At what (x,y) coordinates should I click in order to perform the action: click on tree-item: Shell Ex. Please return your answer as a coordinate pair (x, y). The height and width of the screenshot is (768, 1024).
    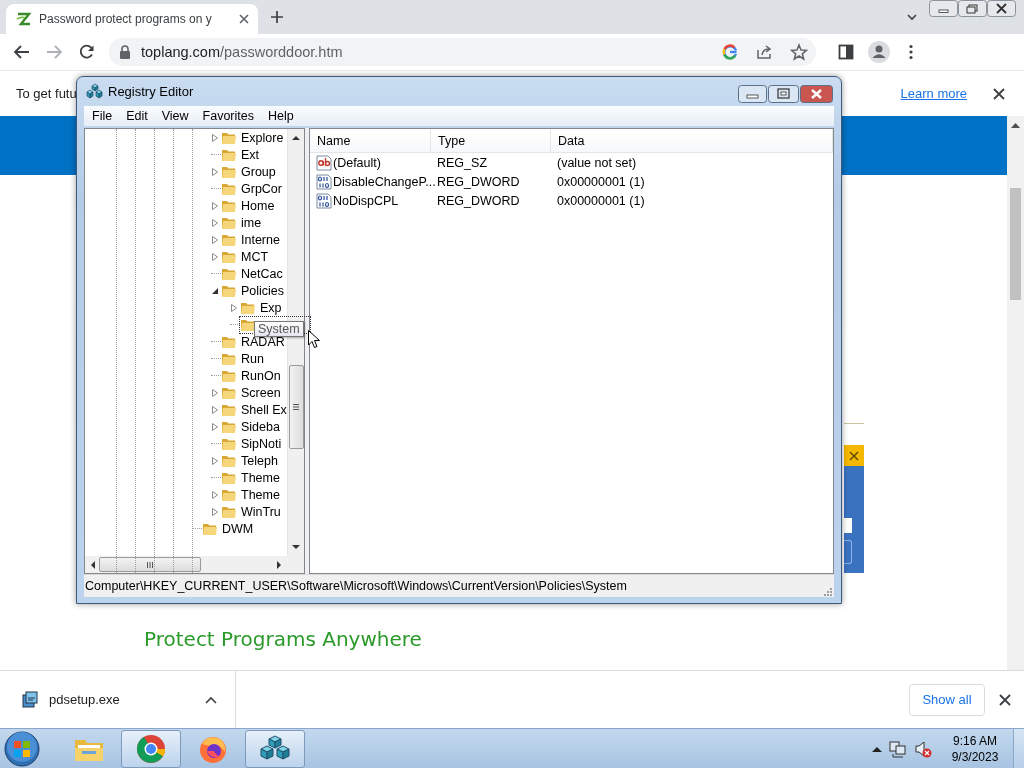
    Looking at the image, I should click on (264, 409).